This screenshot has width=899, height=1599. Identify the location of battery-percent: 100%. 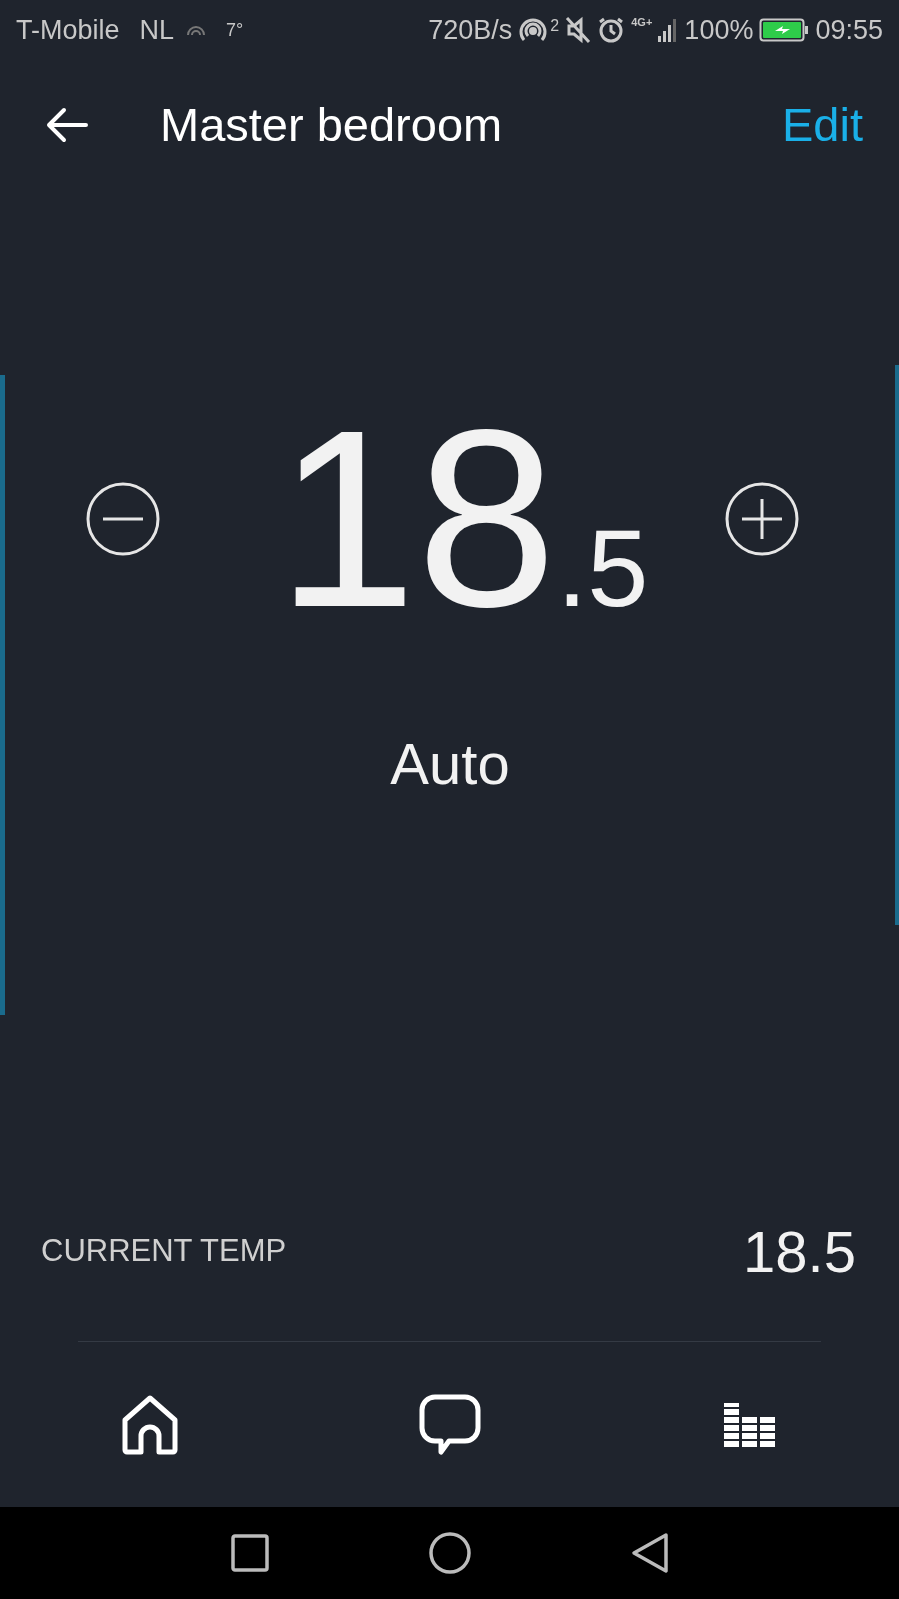
(719, 30).